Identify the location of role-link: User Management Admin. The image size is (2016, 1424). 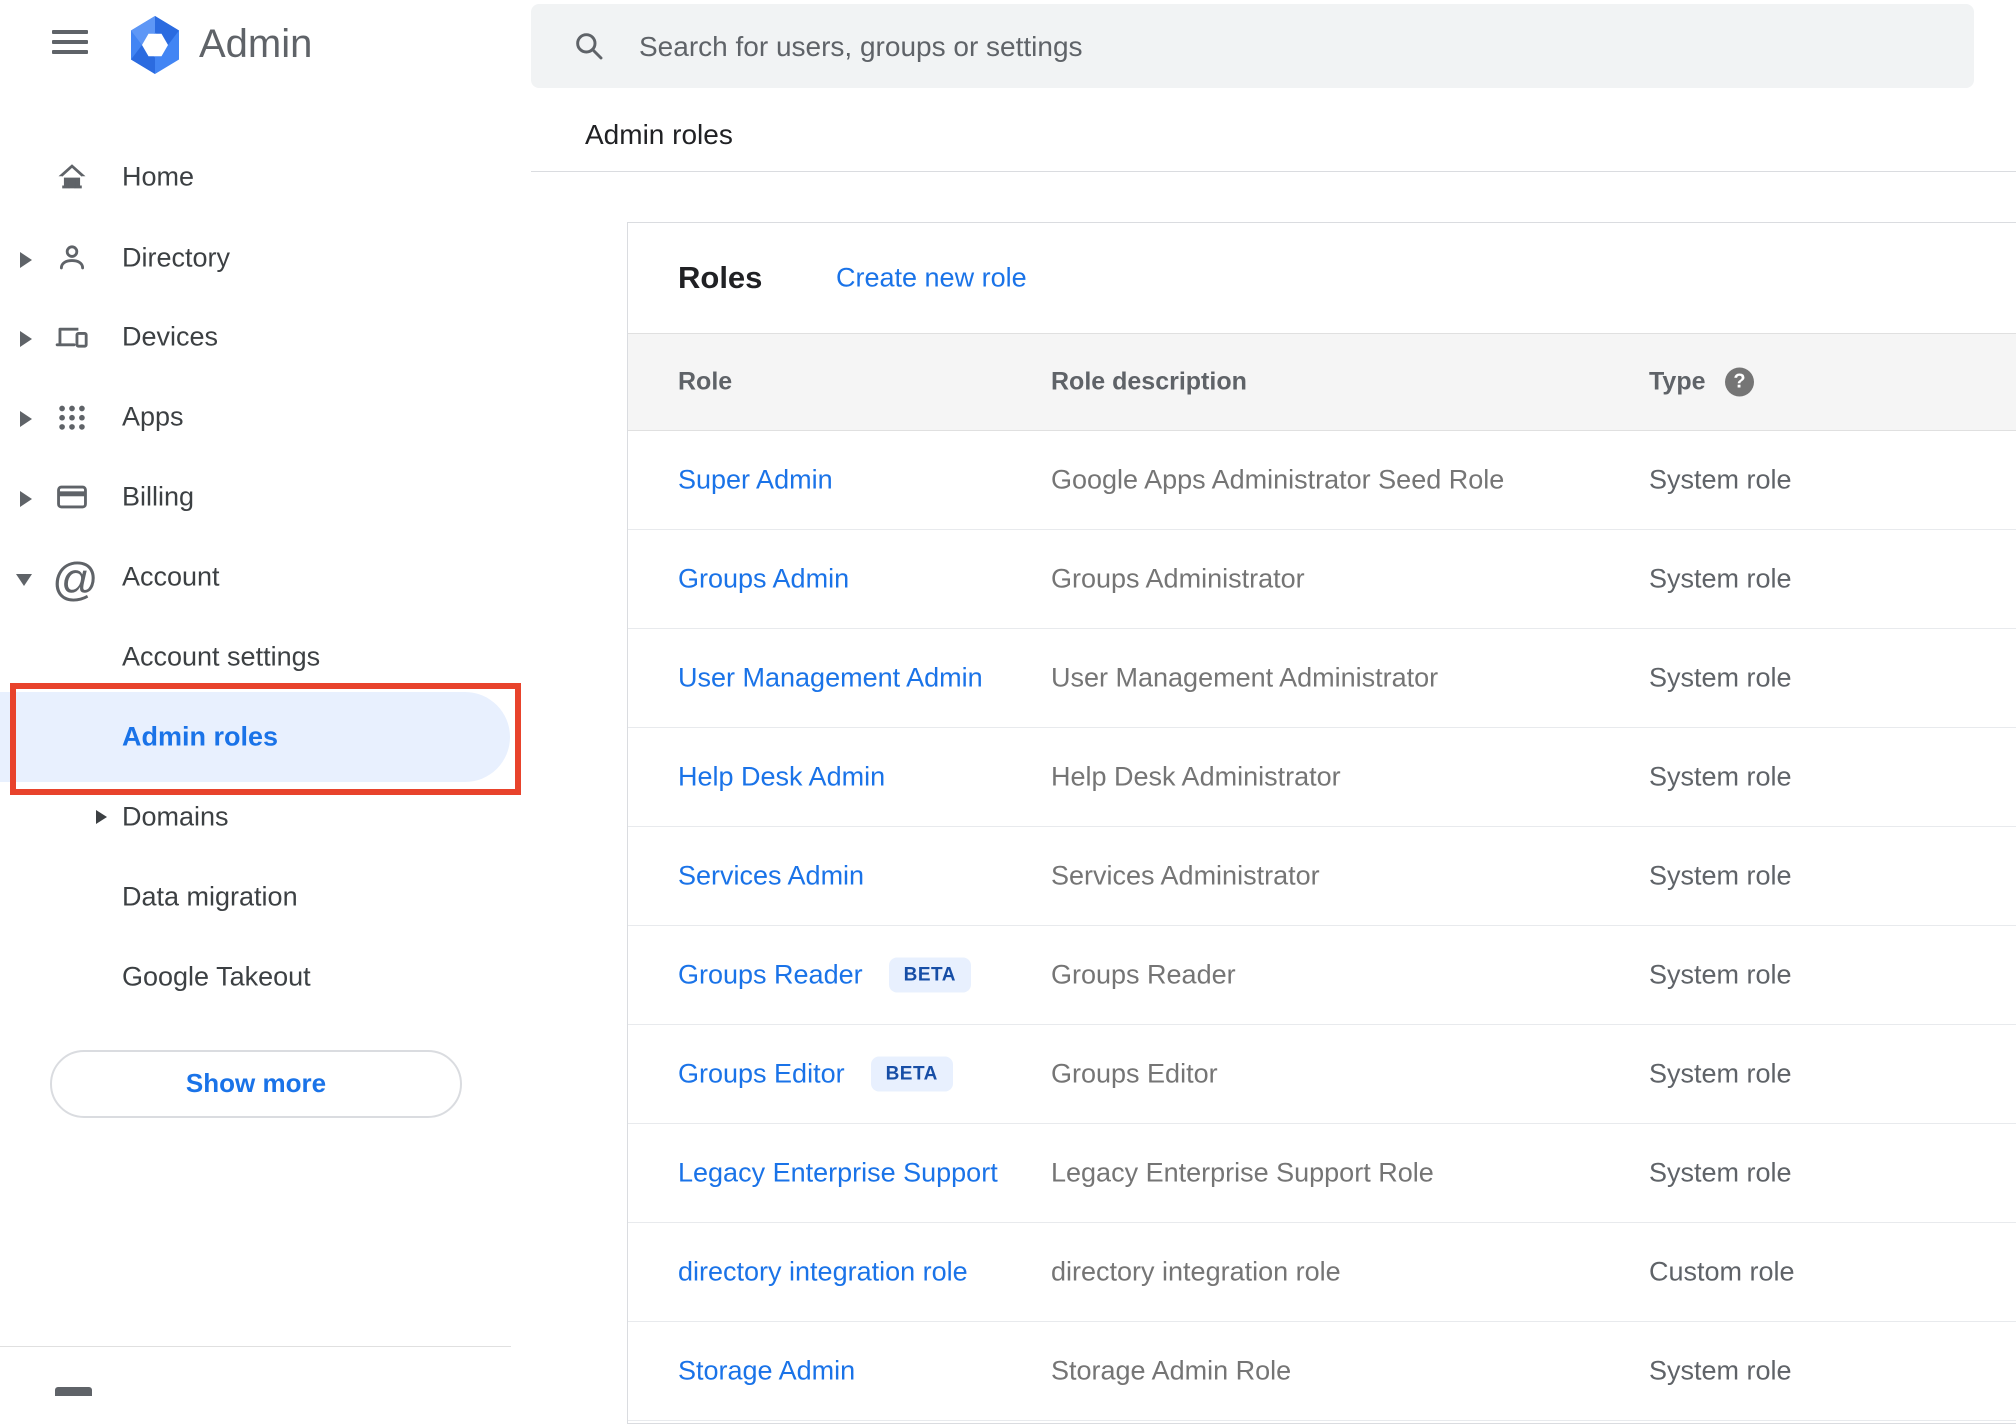
(830, 678).